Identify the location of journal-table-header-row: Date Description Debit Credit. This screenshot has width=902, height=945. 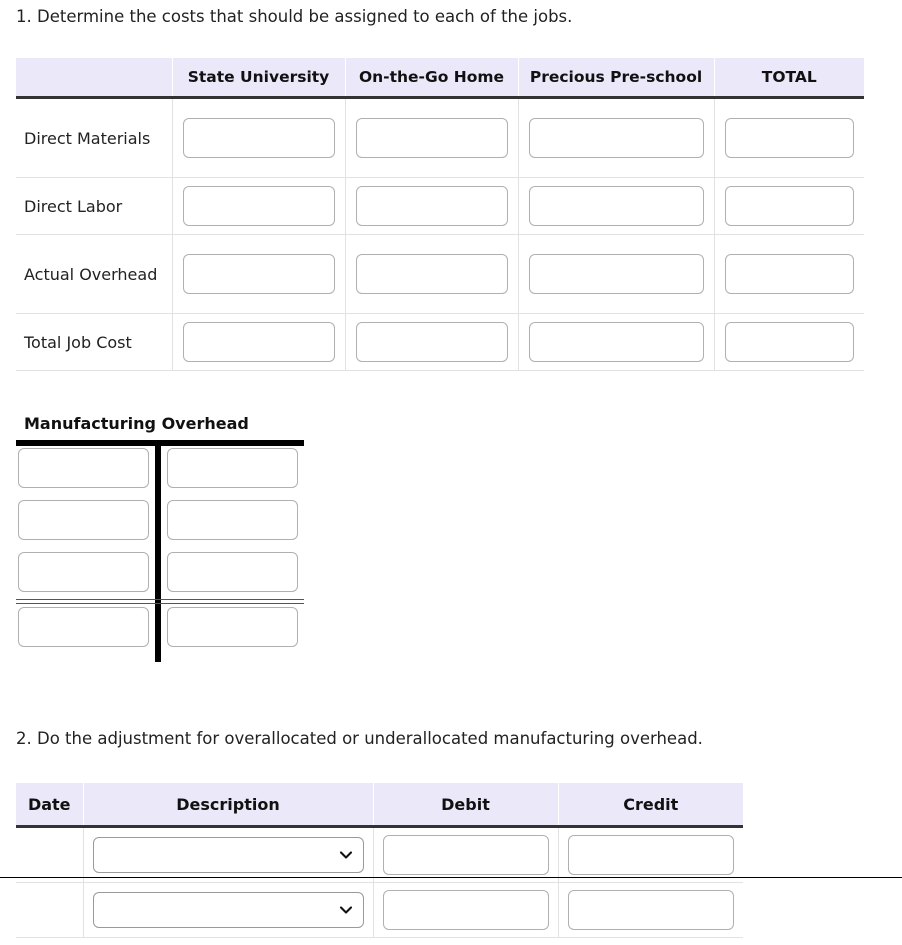
(379, 805).